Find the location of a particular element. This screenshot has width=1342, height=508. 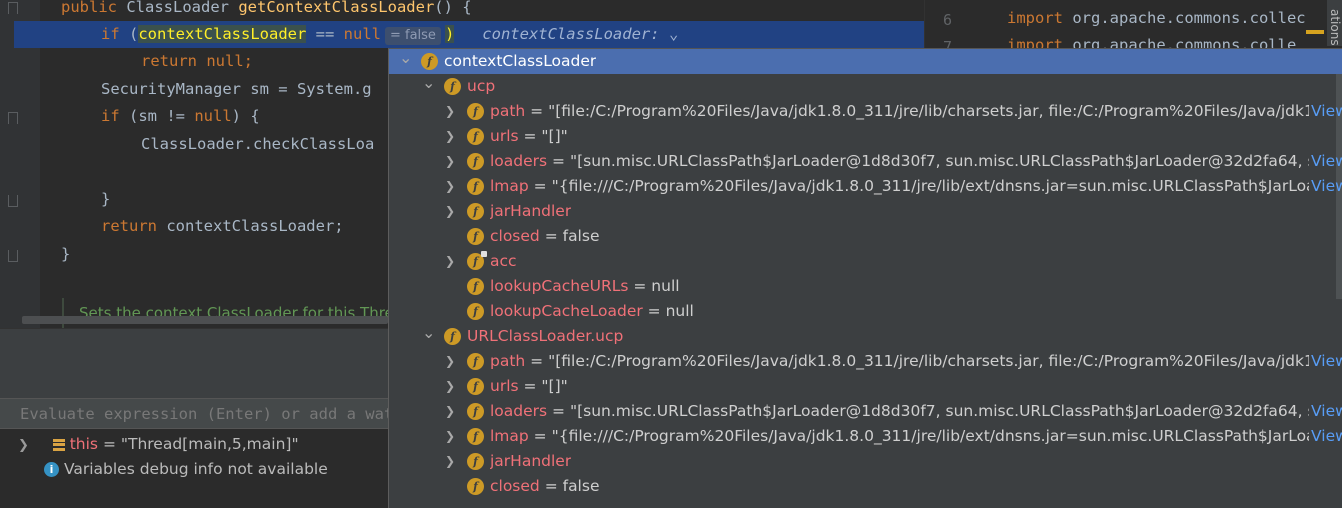

field-name: loaders is located at coordinates (519, 411).